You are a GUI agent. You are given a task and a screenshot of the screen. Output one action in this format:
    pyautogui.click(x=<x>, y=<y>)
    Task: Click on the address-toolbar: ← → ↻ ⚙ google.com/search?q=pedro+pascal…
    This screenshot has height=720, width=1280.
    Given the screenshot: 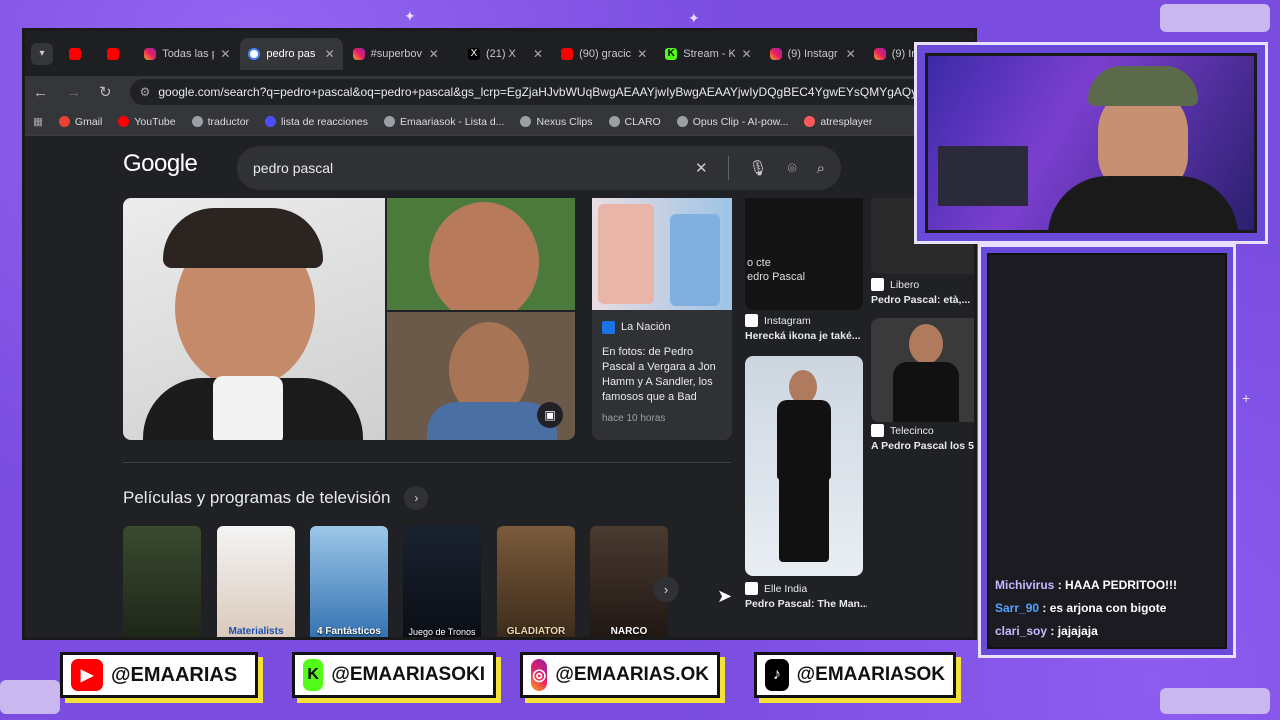 What is the action you would take?
    pyautogui.click(x=499, y=92)
    